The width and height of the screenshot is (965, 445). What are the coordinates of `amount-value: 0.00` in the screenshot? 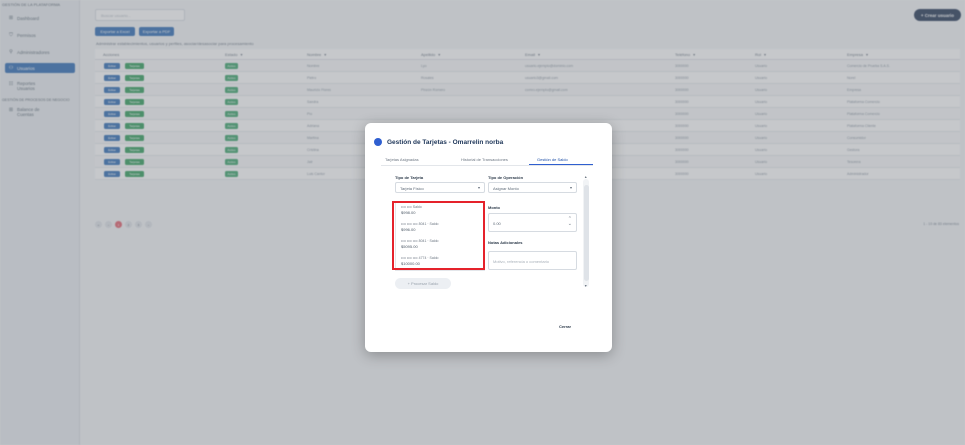 It's located at (497, 223).